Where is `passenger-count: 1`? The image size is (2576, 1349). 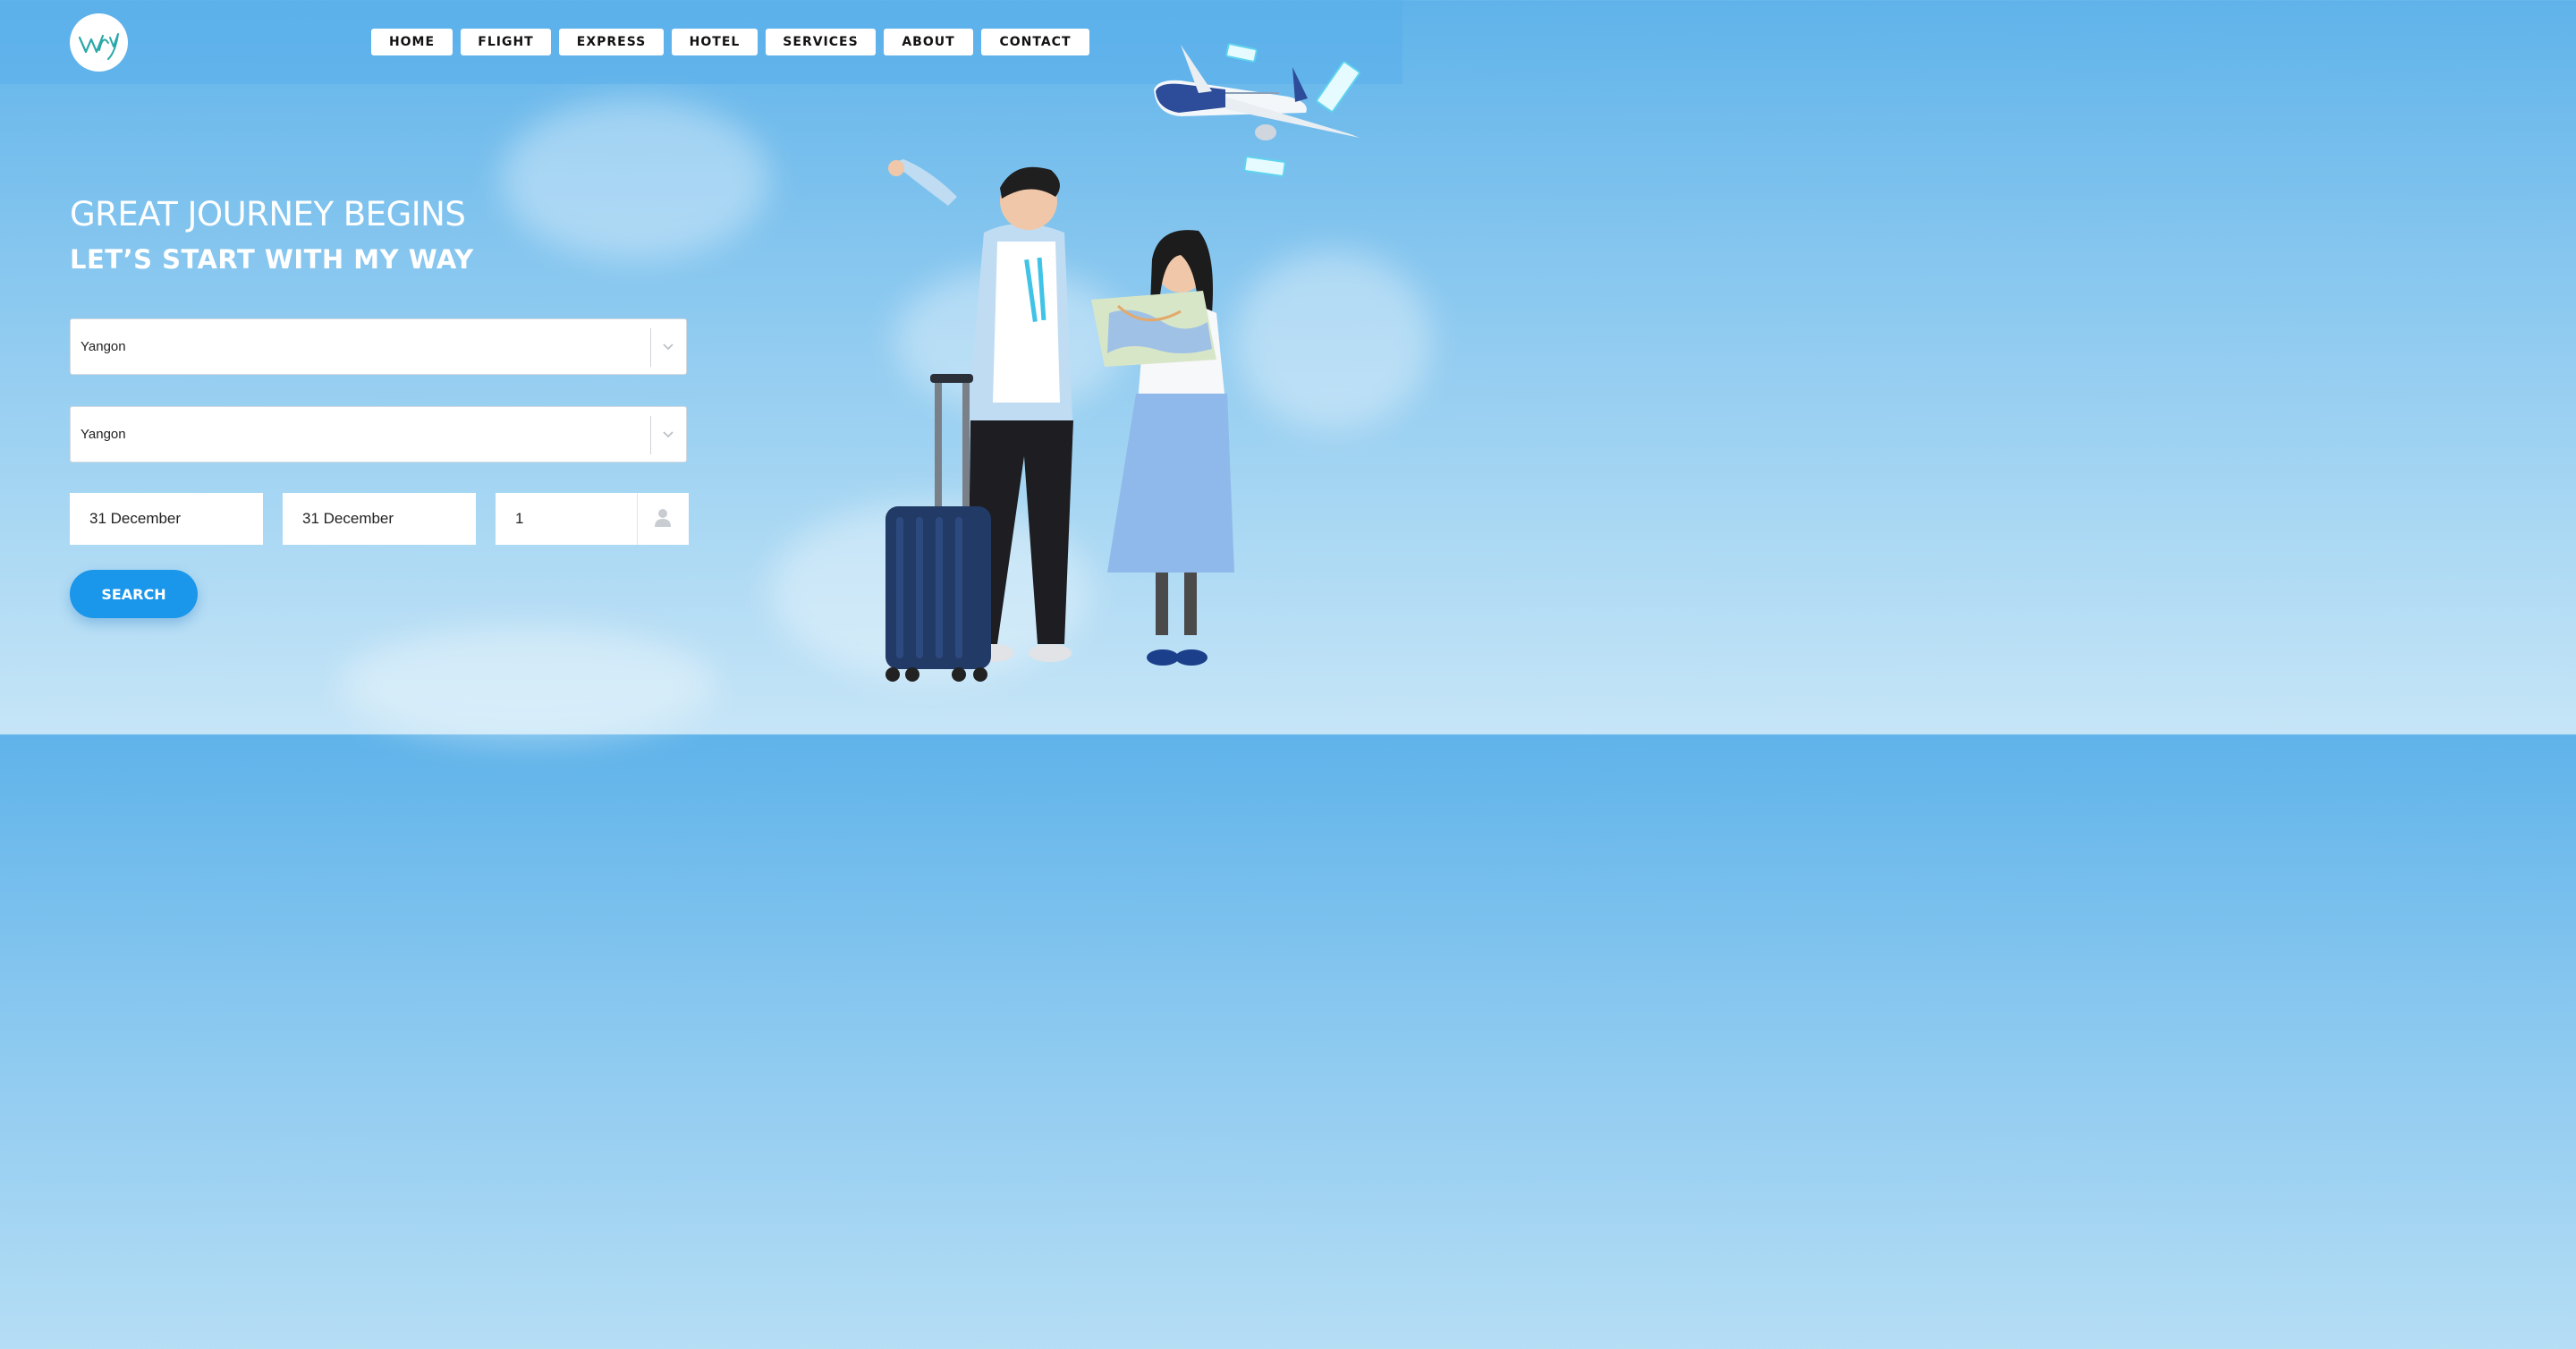
passenger-count: 1 is located at coordinates (519, 518).